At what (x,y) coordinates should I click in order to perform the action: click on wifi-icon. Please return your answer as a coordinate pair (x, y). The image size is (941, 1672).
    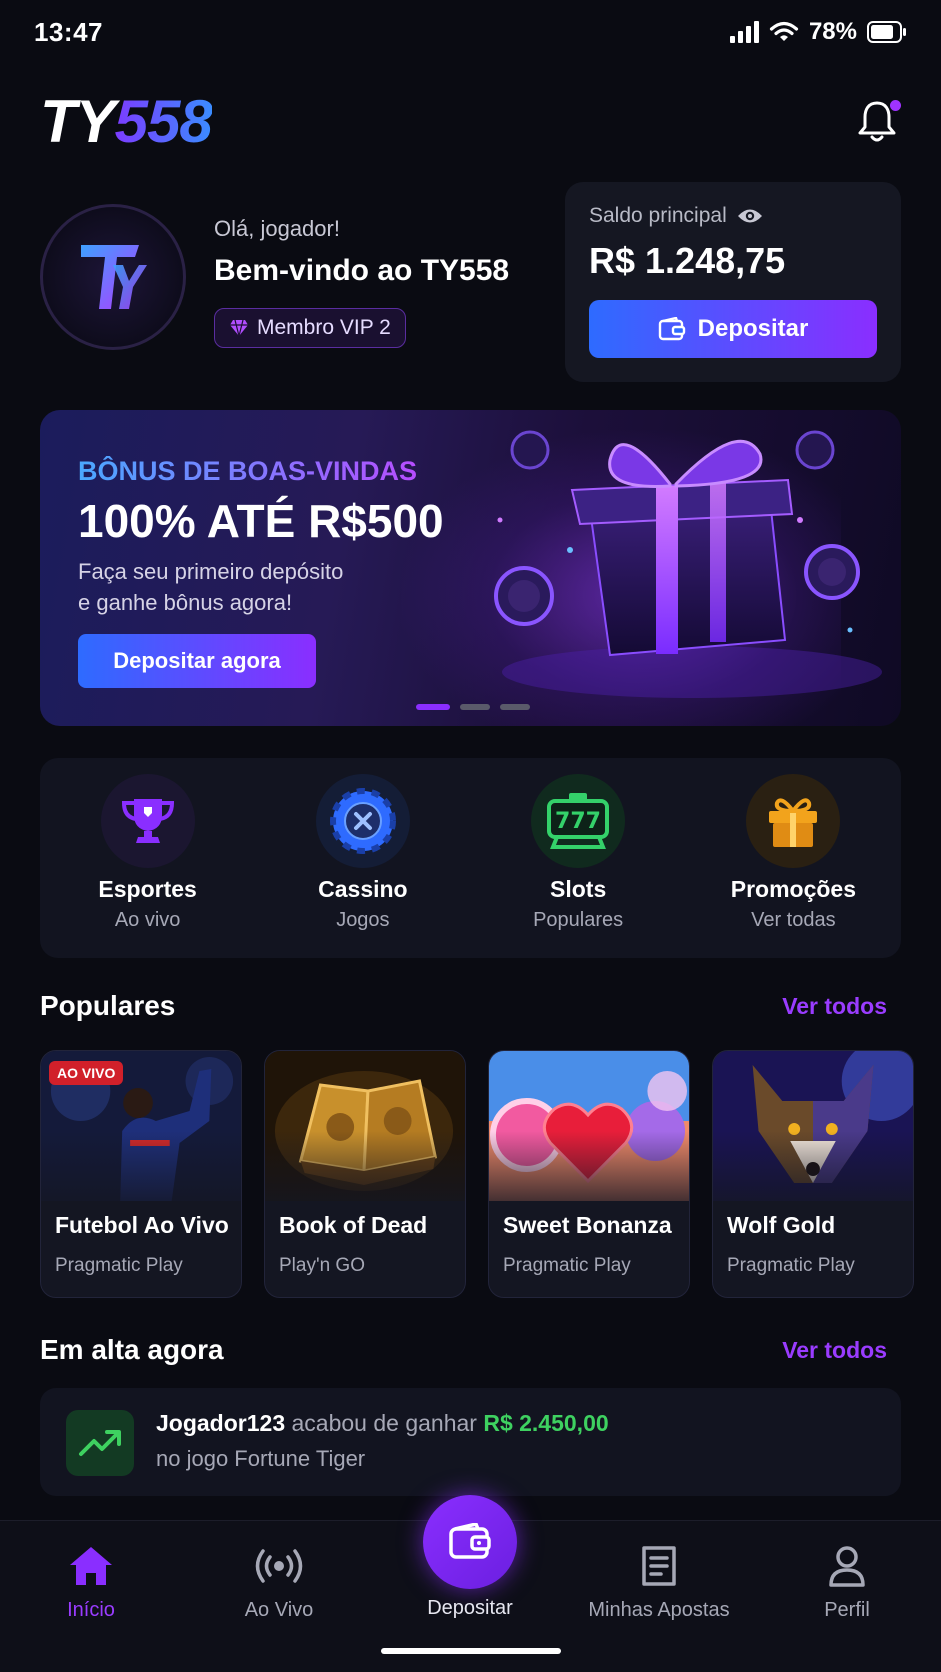
    Looking at the image, I should click on (784, 31).